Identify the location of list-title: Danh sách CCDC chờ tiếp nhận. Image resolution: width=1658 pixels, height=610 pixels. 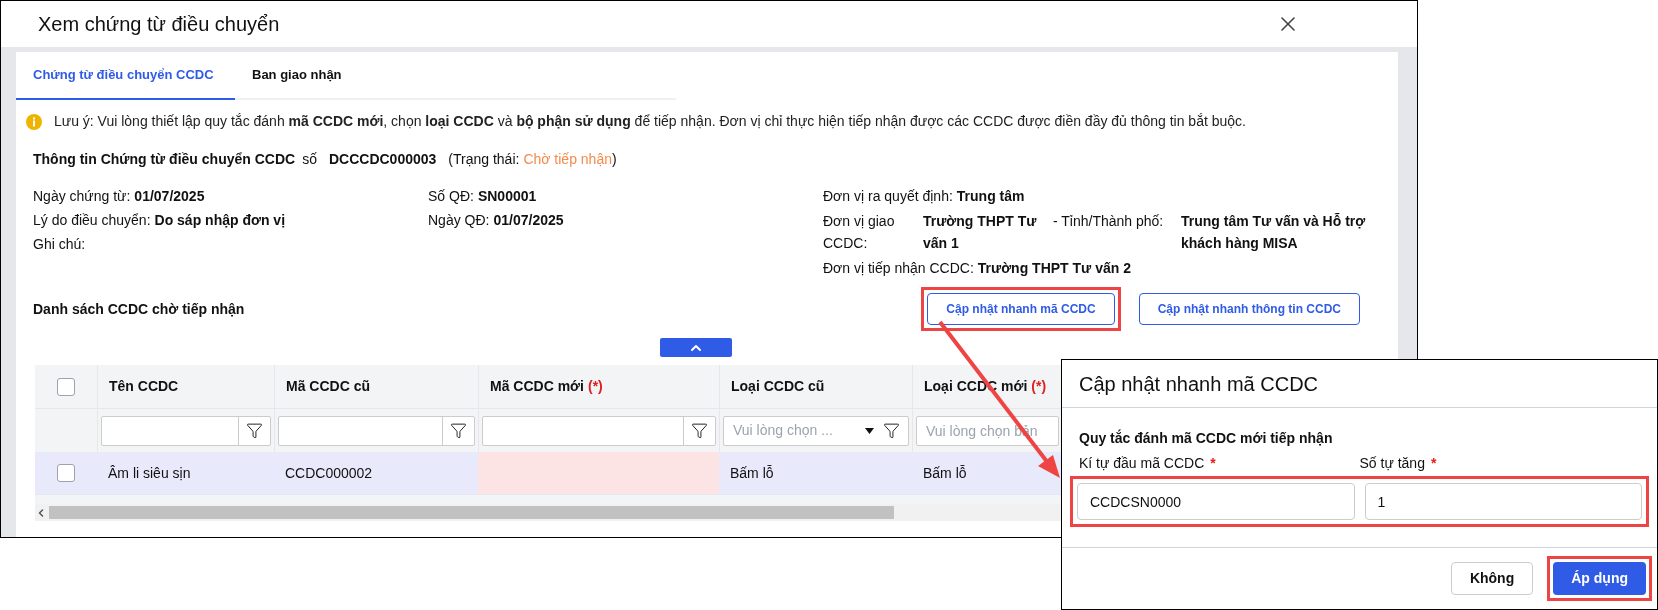
(139, 309).